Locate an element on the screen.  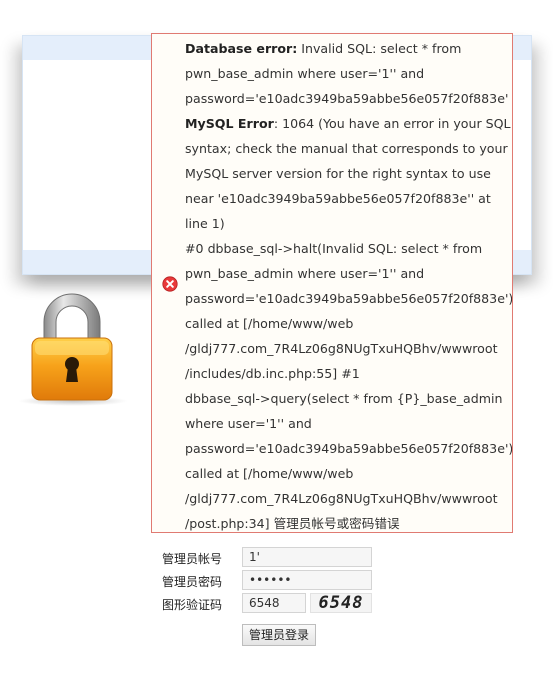
error-line: /post.php:34] 管理员帐号或密码错误 is located at coordinates (292, 523).